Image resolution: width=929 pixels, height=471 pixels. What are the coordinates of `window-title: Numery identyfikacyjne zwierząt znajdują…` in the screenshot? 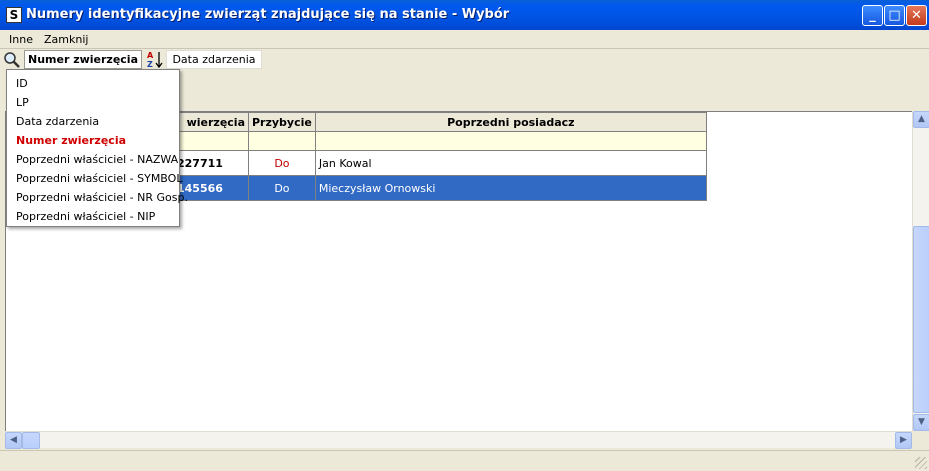 It's located at (268, 14).